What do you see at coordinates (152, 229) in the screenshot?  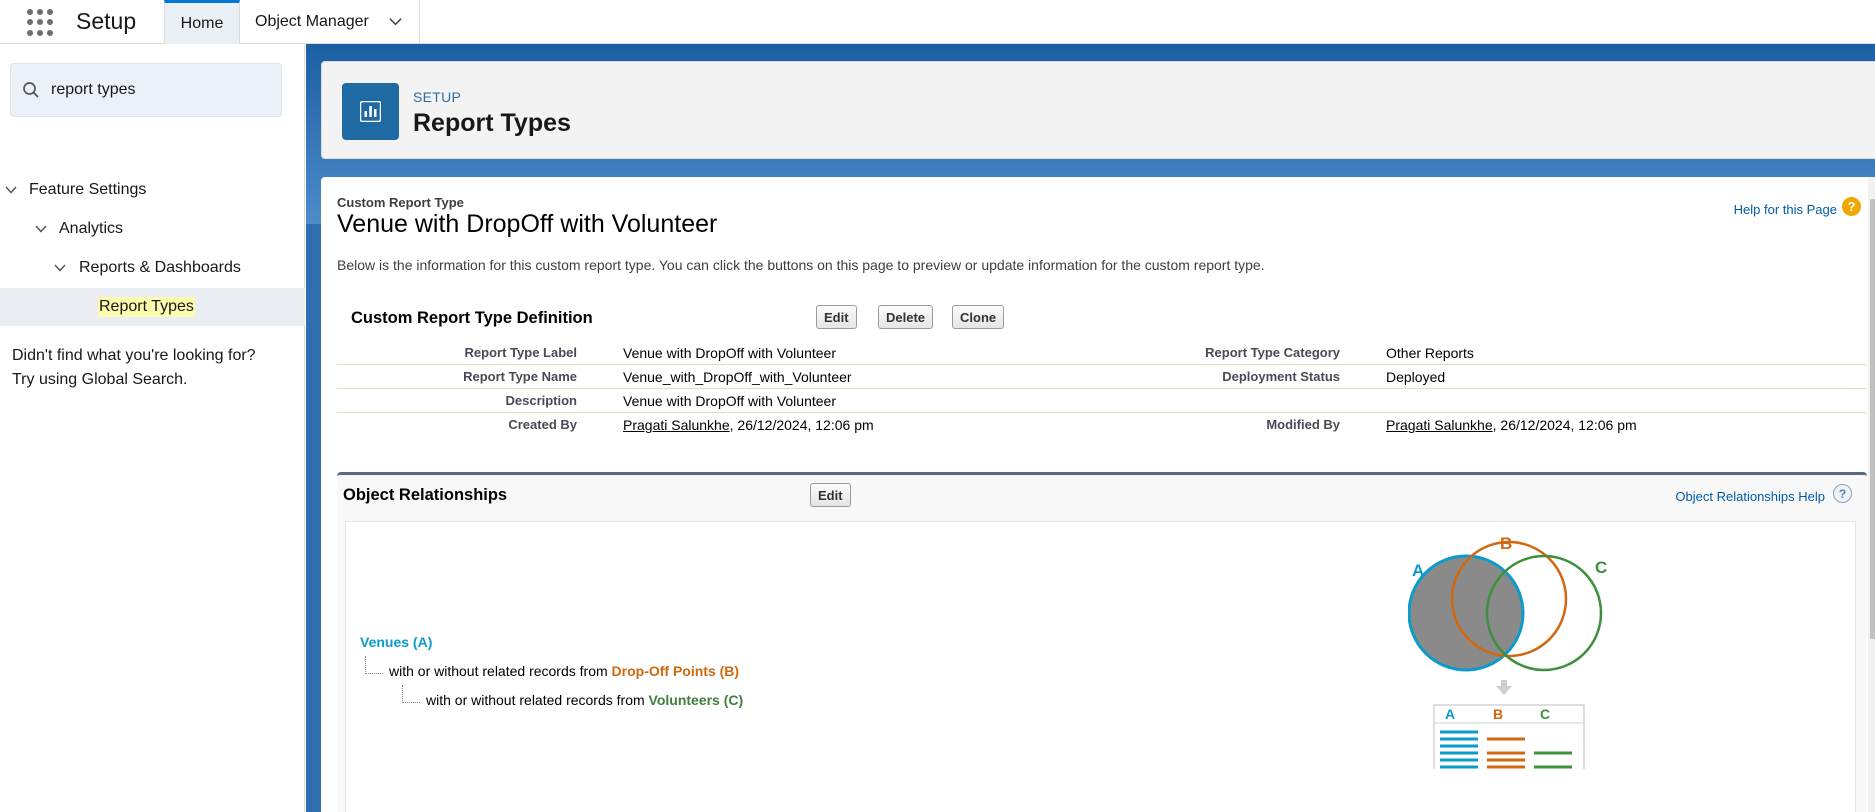 I see `sidebar-item-analytics: Analytics` at bounding box center [152, 229].